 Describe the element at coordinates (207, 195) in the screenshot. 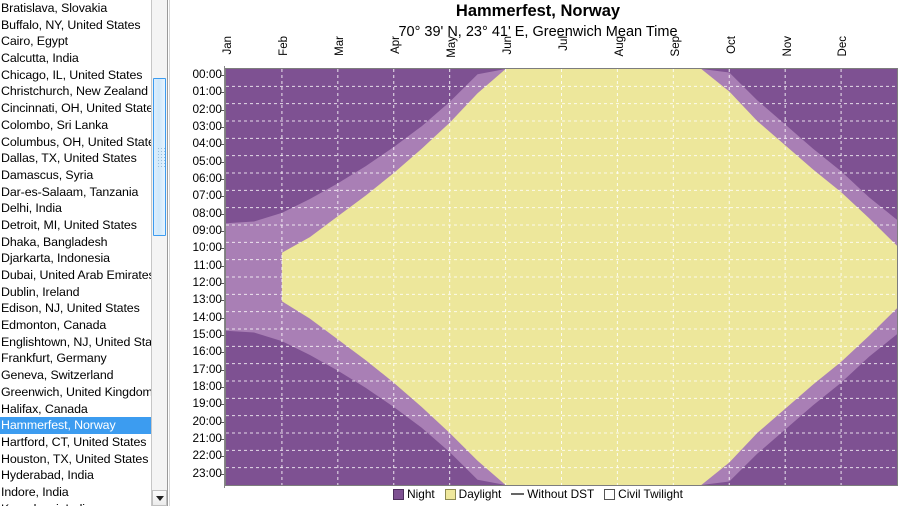

I see `time-tick-label: 07:00` at that location.